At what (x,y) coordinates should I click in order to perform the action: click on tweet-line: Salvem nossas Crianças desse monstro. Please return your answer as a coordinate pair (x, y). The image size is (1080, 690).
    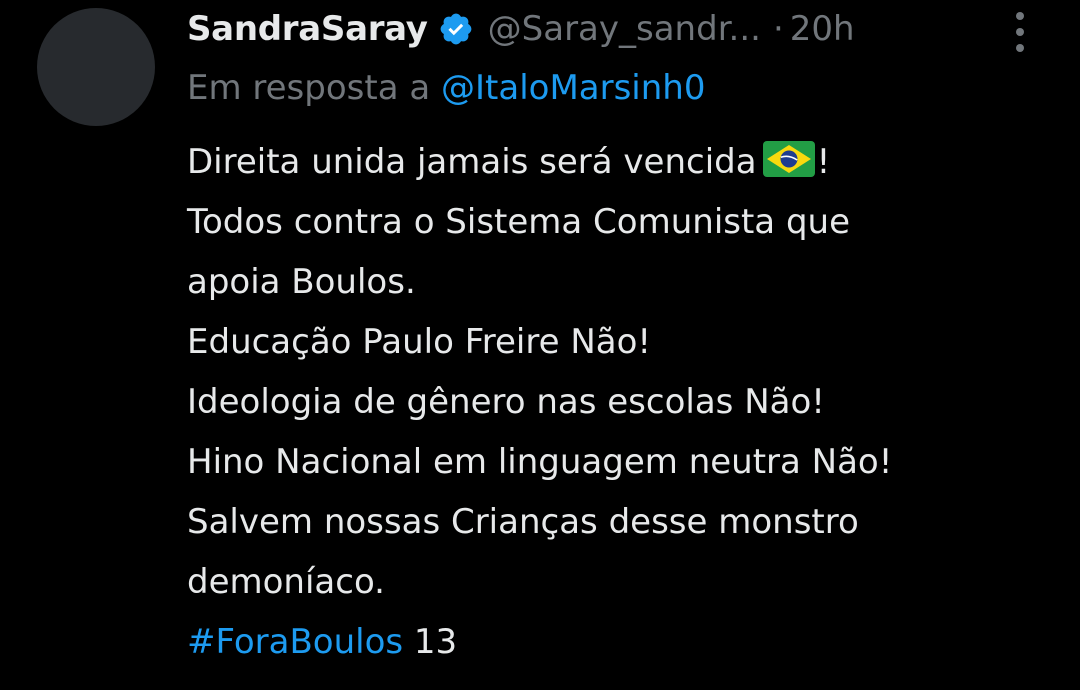
    Looking at the image, I should click on (523, 522).